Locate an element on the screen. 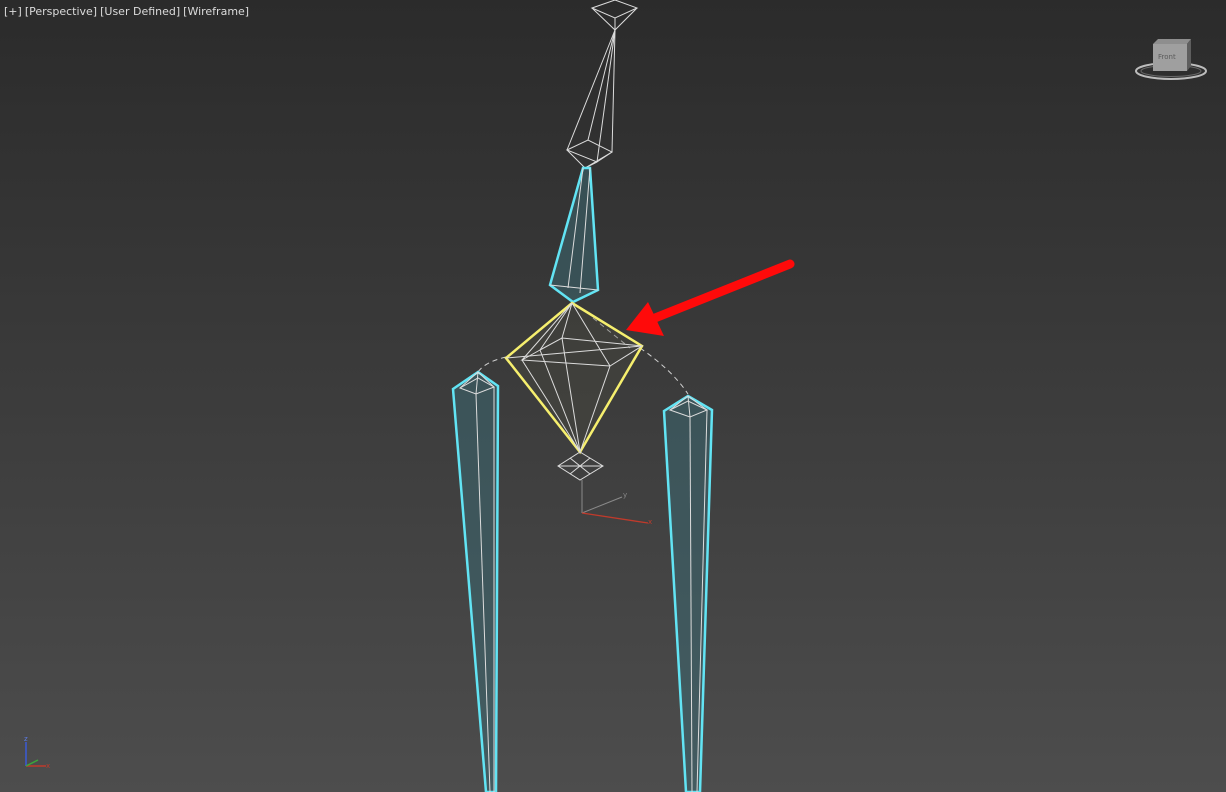 Image resolution: width=1226 pixels, height=792 pixels. viewport-shading-menu: [Wireframe] is located at coordinates (216, 11).